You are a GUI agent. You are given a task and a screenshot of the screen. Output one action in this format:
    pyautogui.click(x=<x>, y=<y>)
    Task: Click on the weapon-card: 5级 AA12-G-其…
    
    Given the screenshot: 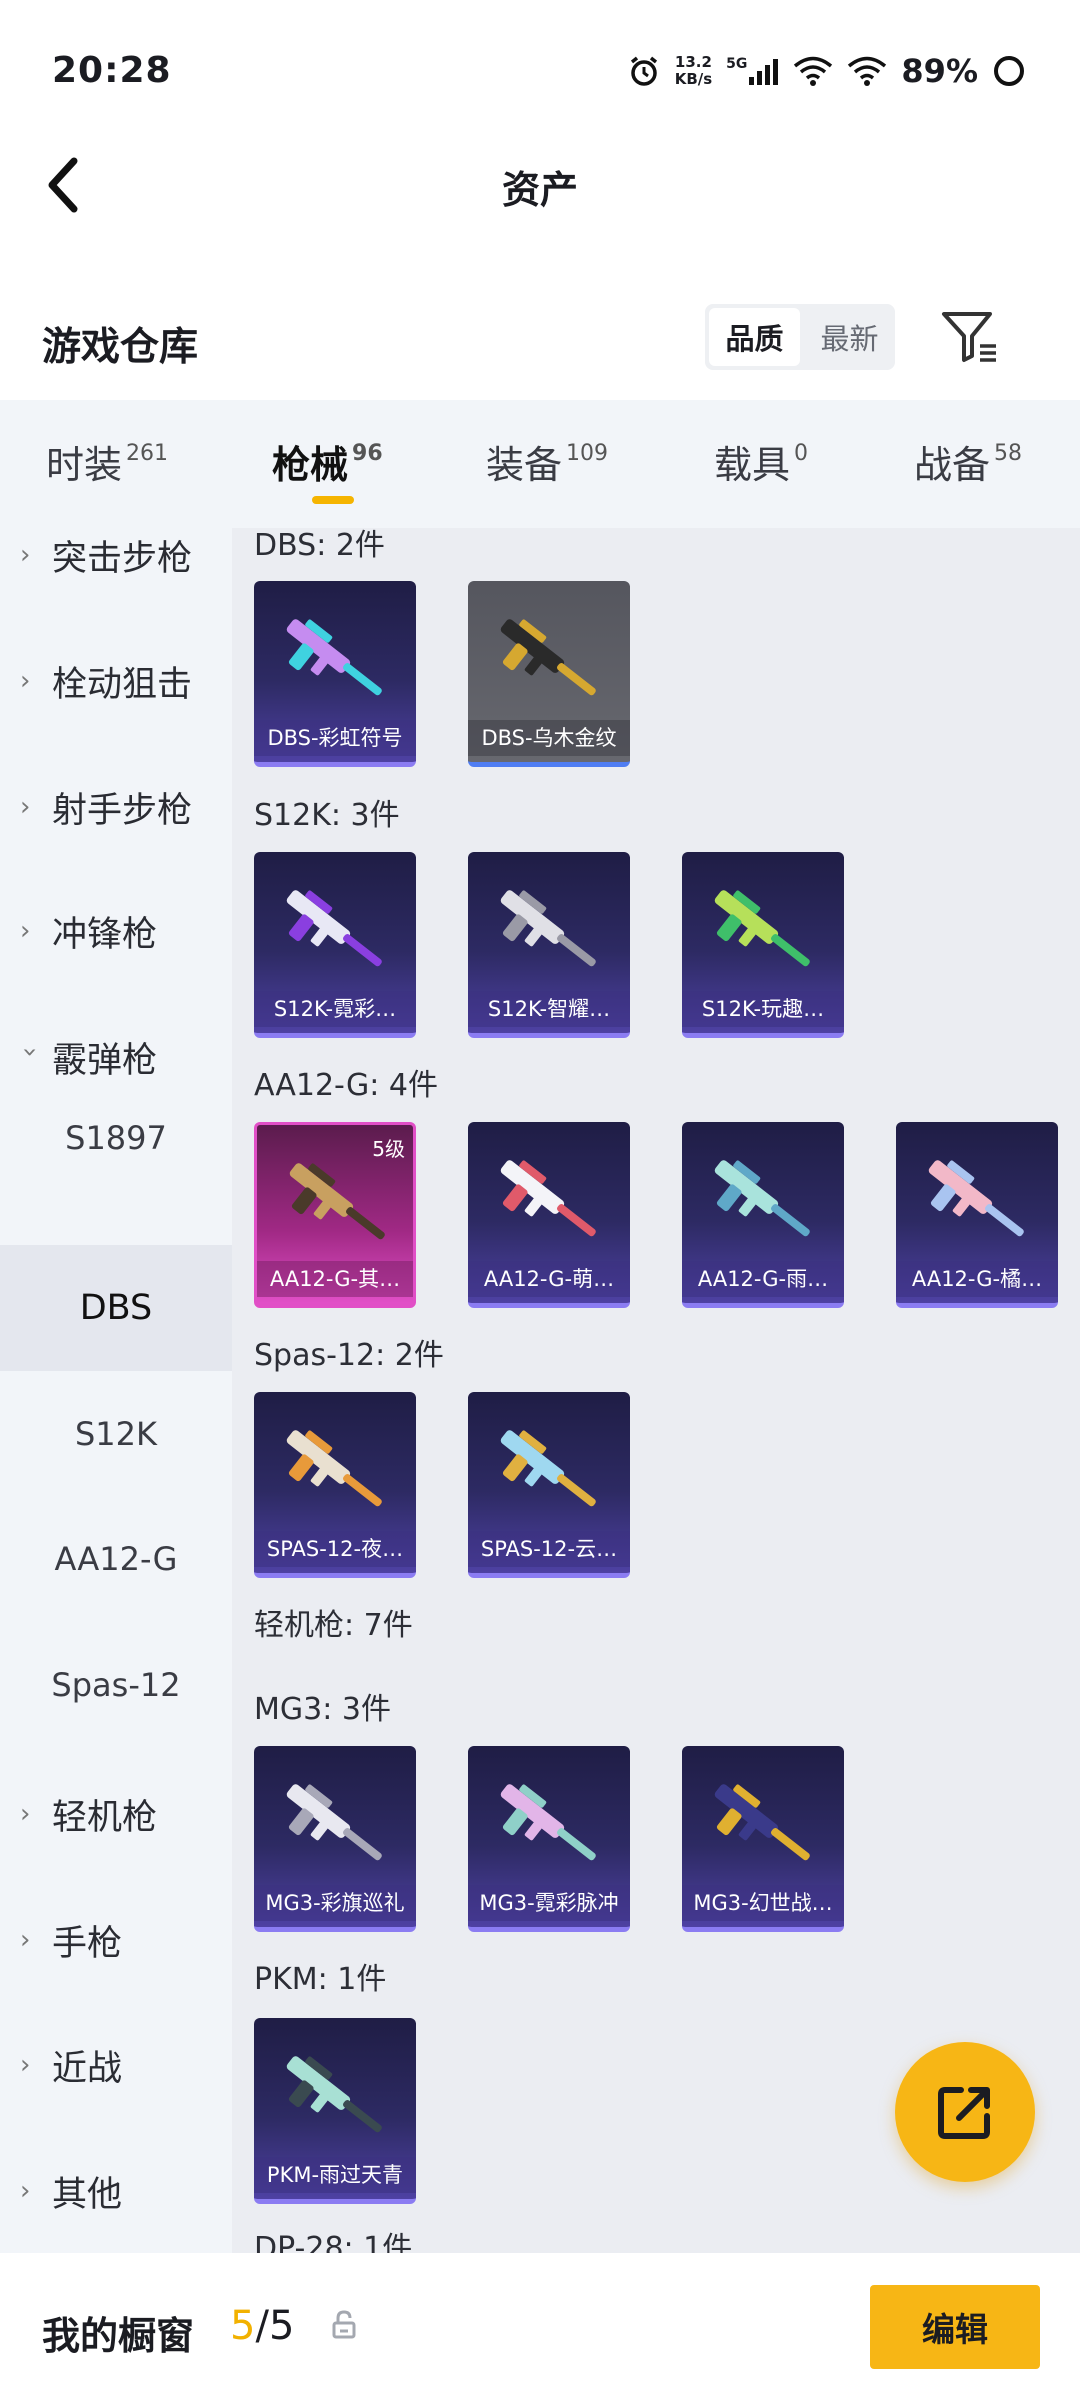 What is the action you would take?
    pyautogui.click(x=335, y=1215)
    